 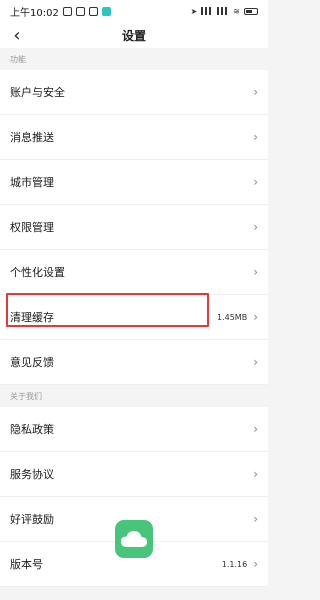 I want to click on row-label: 服务协议, so click(x=32, y=474).